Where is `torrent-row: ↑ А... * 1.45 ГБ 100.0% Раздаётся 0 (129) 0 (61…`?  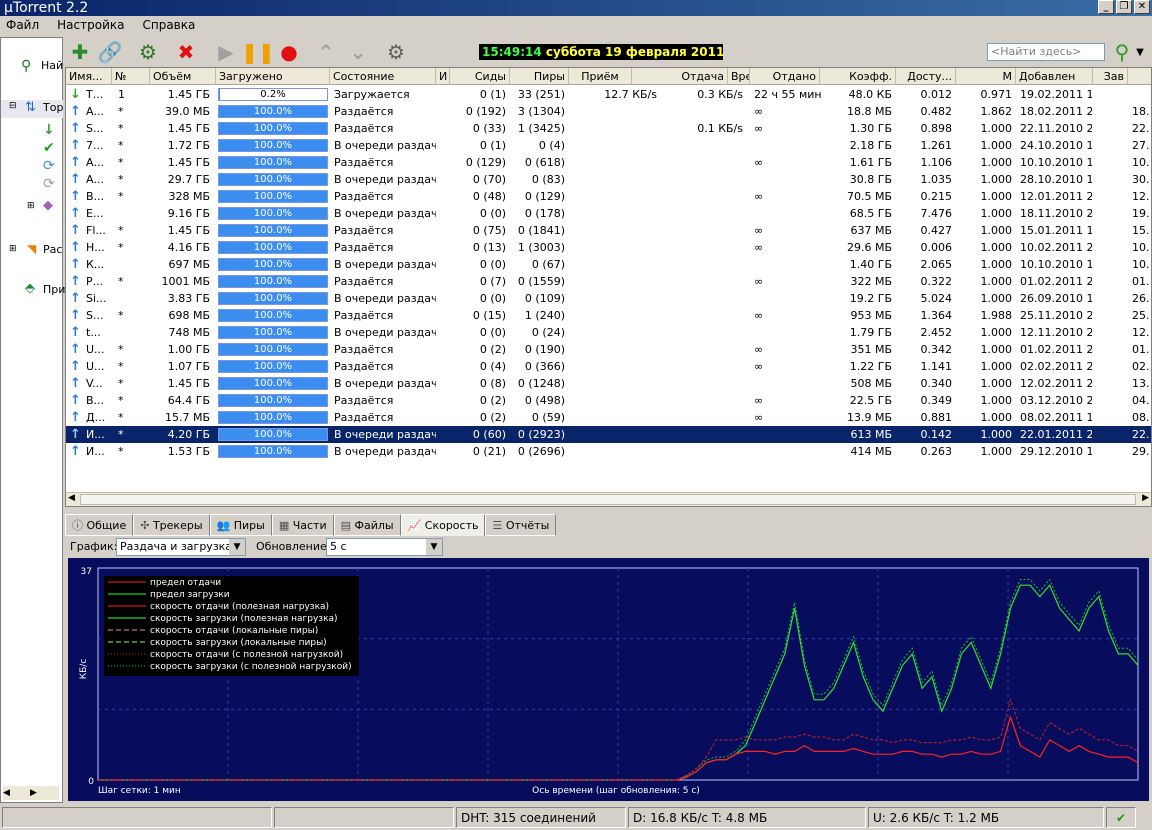
torrent-row: ↑ А... * 1.45 ГБ 100.0% Раздаётся 0 (129) 0 (61… is located at coordinates (608, 162).